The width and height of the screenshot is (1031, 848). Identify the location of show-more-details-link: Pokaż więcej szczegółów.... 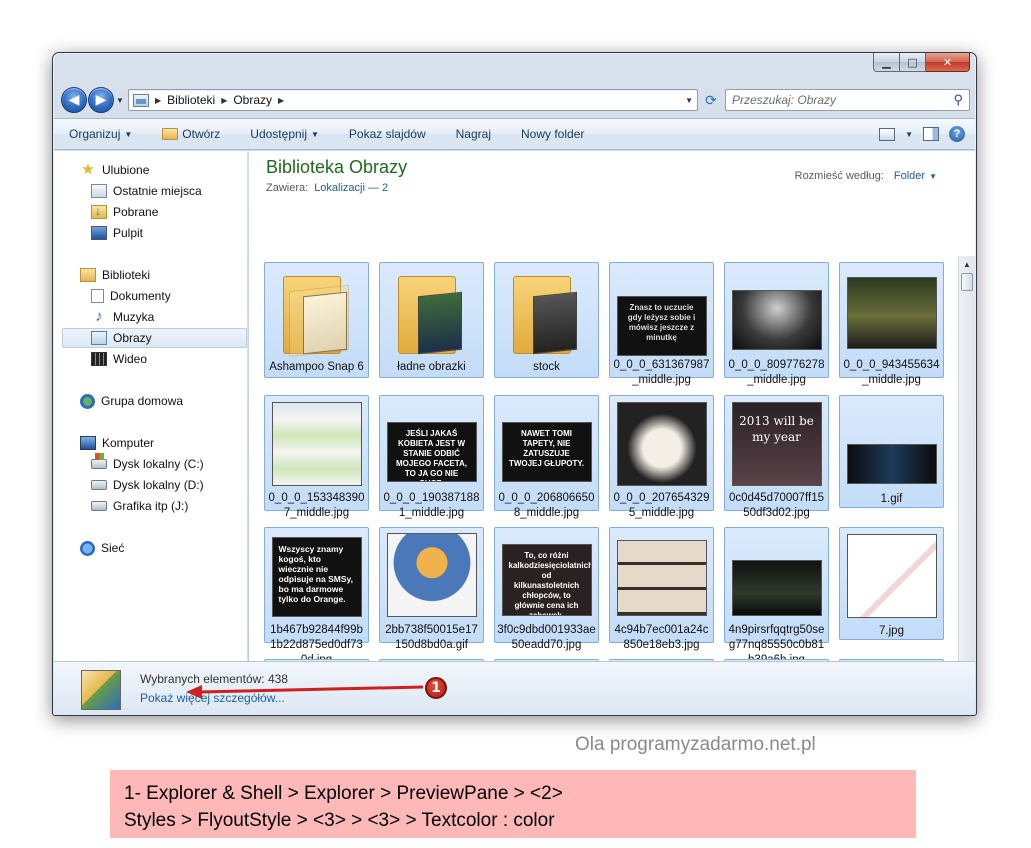
(212, 698).